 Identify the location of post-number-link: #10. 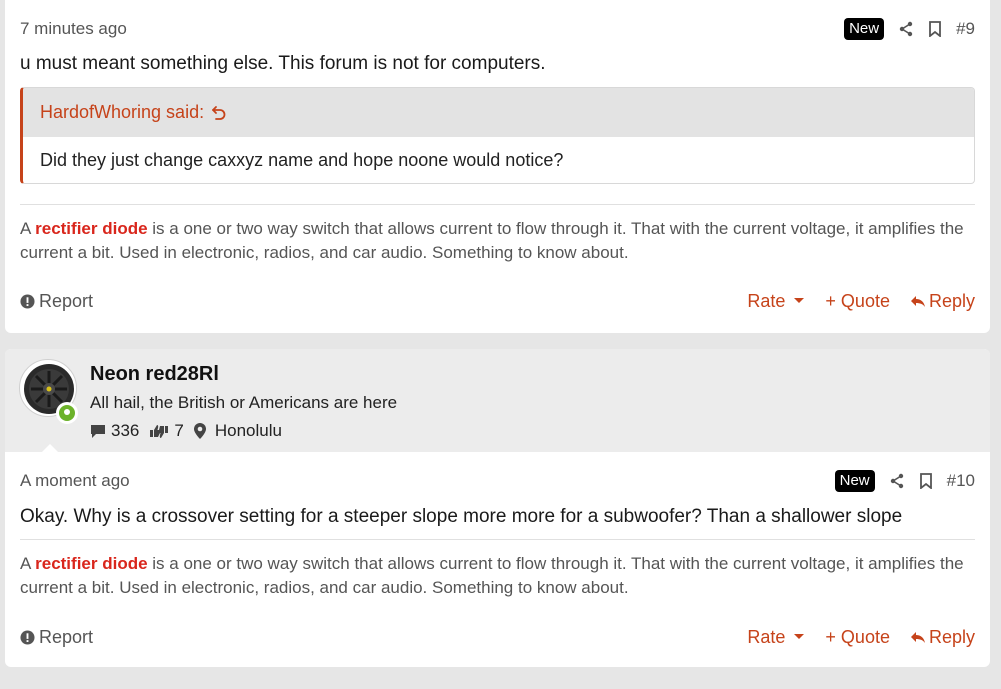
(961, 481).